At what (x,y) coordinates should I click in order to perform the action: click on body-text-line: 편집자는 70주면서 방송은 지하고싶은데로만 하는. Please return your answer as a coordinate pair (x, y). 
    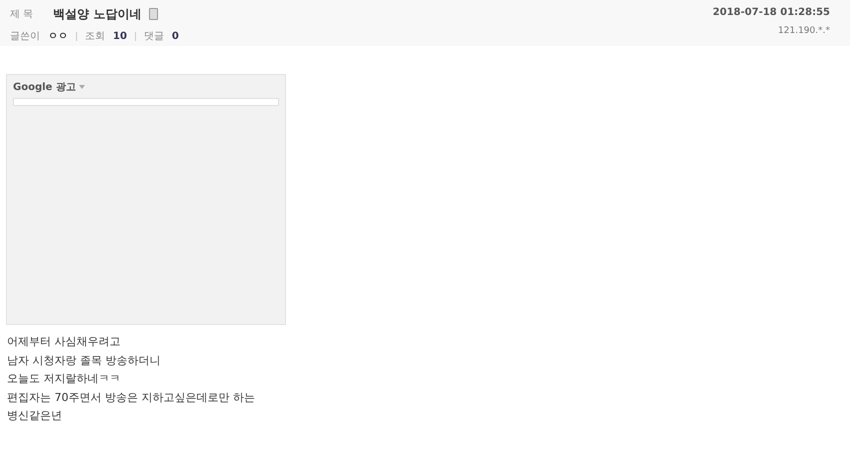
    Looking at the image, I should click on (131, 397).